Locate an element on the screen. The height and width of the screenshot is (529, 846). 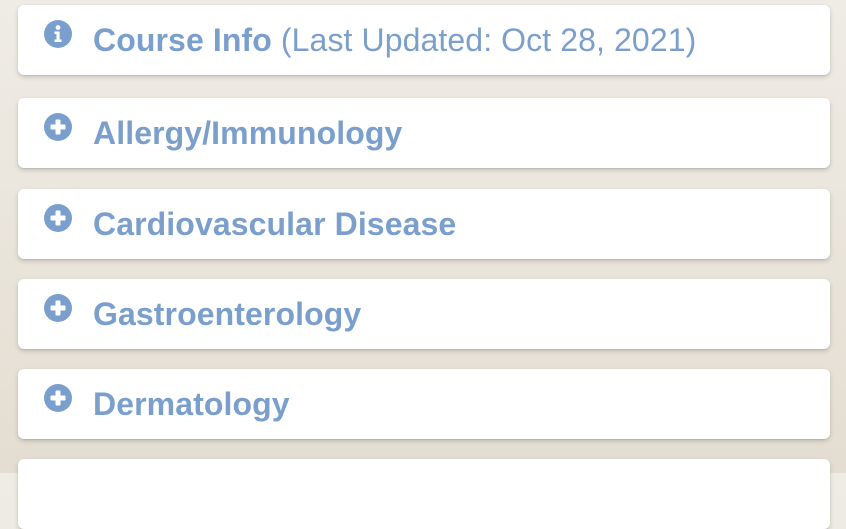
section-gastroenterology: Gastroenterology is located at coordinates (424, 314).